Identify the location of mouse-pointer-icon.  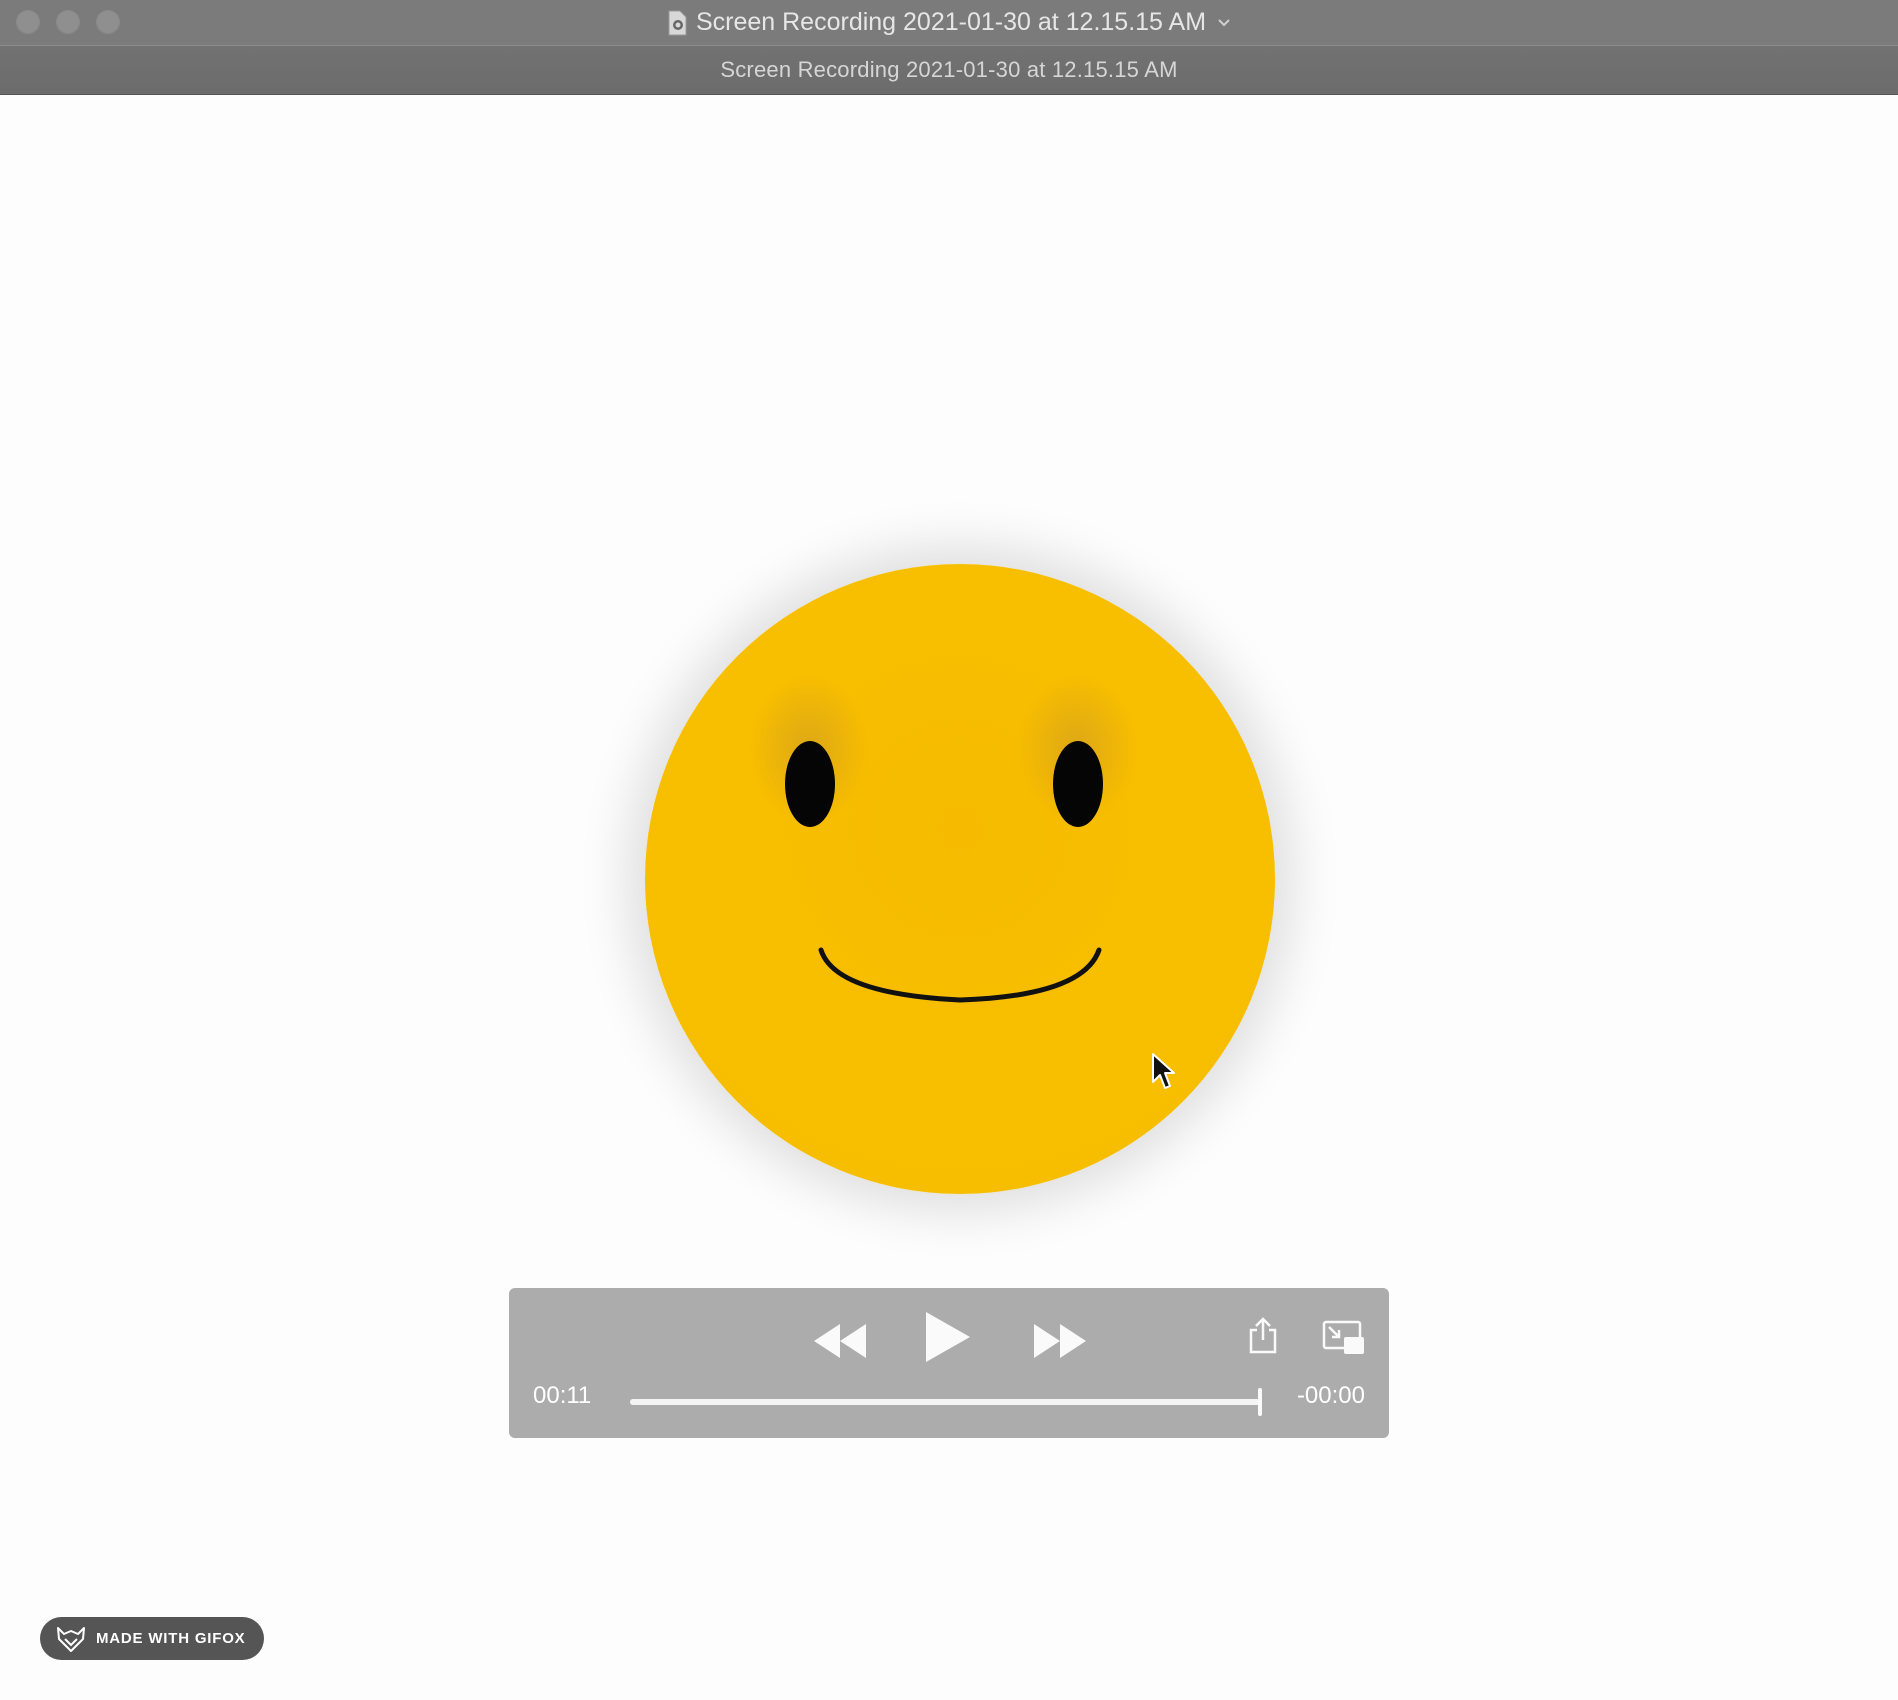
(1163, 1071).